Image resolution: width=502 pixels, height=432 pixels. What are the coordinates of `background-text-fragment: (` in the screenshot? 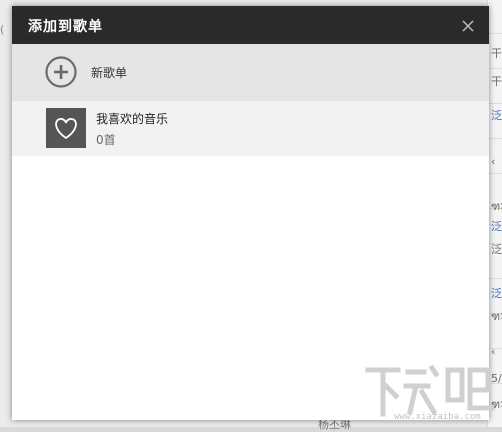 It's located at (2, 29).